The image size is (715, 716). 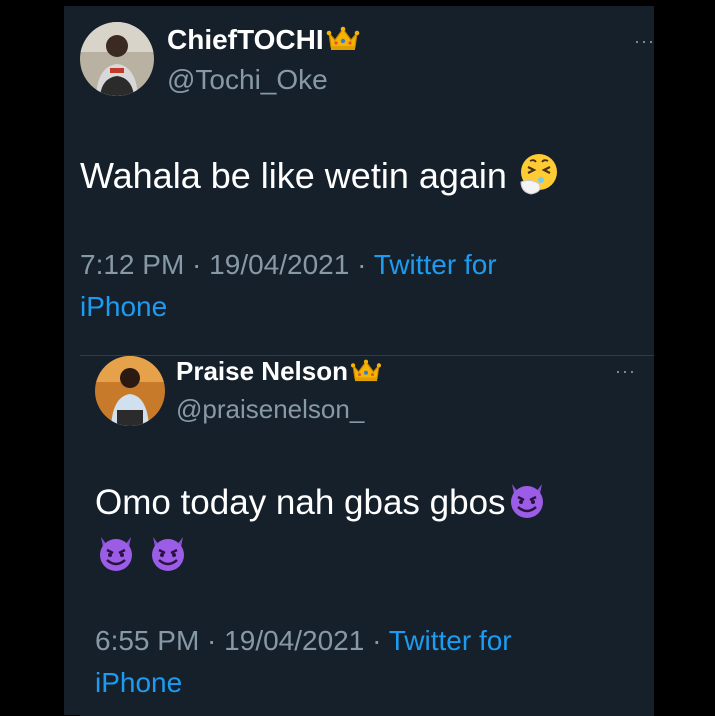 What do you see at coordinates (270, 409) in the screenshot?
I see `handle: @praisenelson_` at bounding box center [270, 409].